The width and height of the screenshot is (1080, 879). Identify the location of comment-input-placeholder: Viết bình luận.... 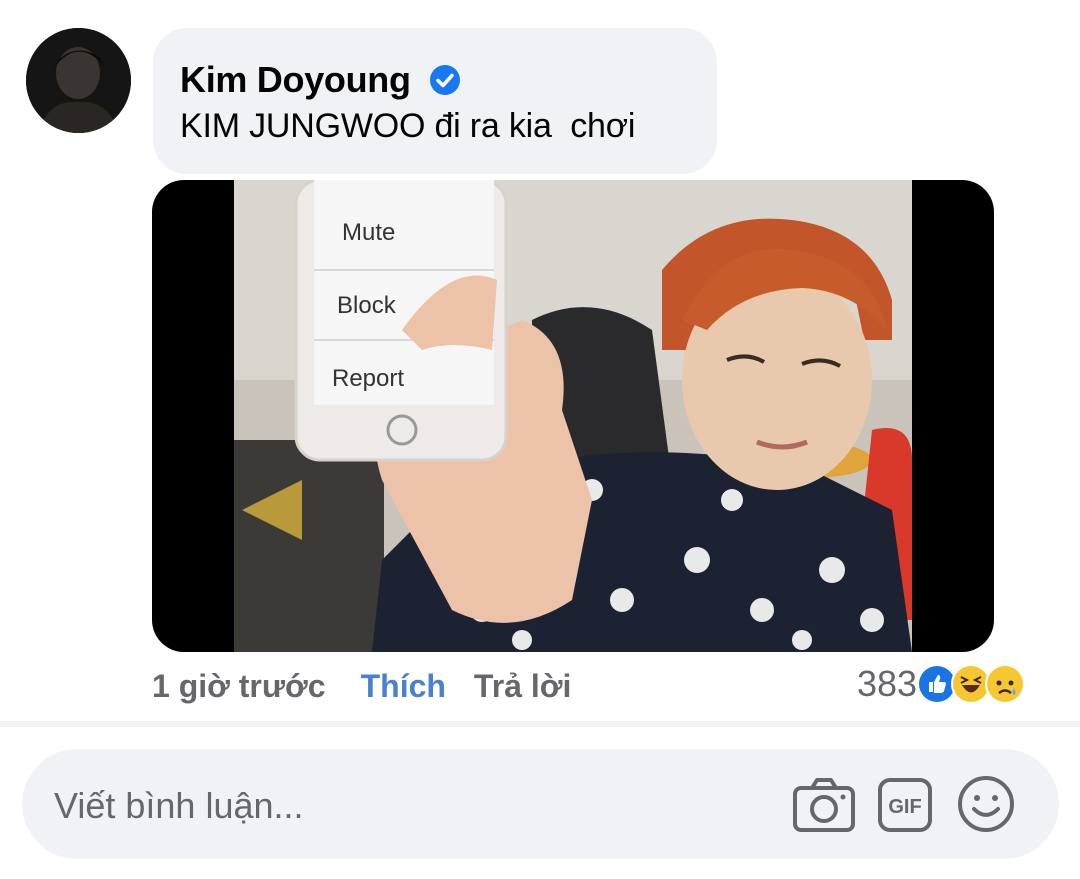
(179, 806).